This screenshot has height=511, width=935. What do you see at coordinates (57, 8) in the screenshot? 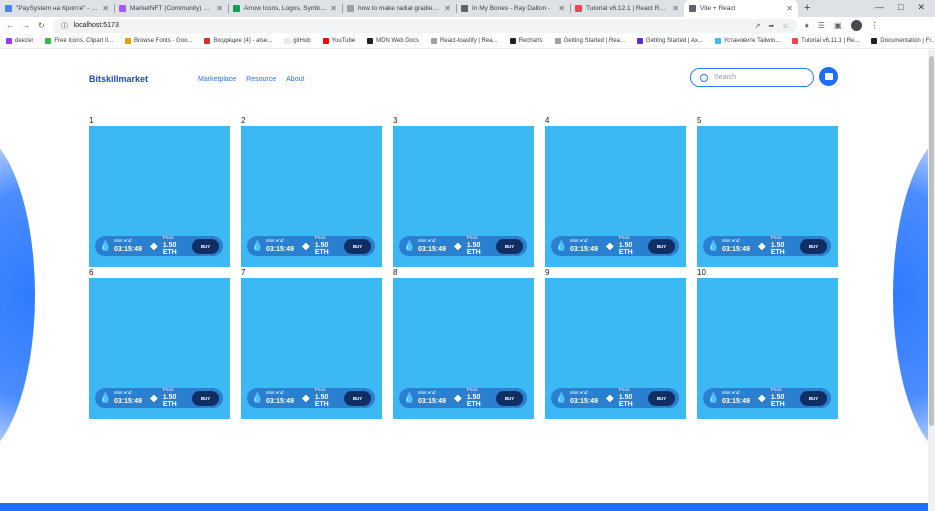
I see `browser-tab: "PaySystem на Крипте" - Goog ✕` at bounding box center [57, 8].